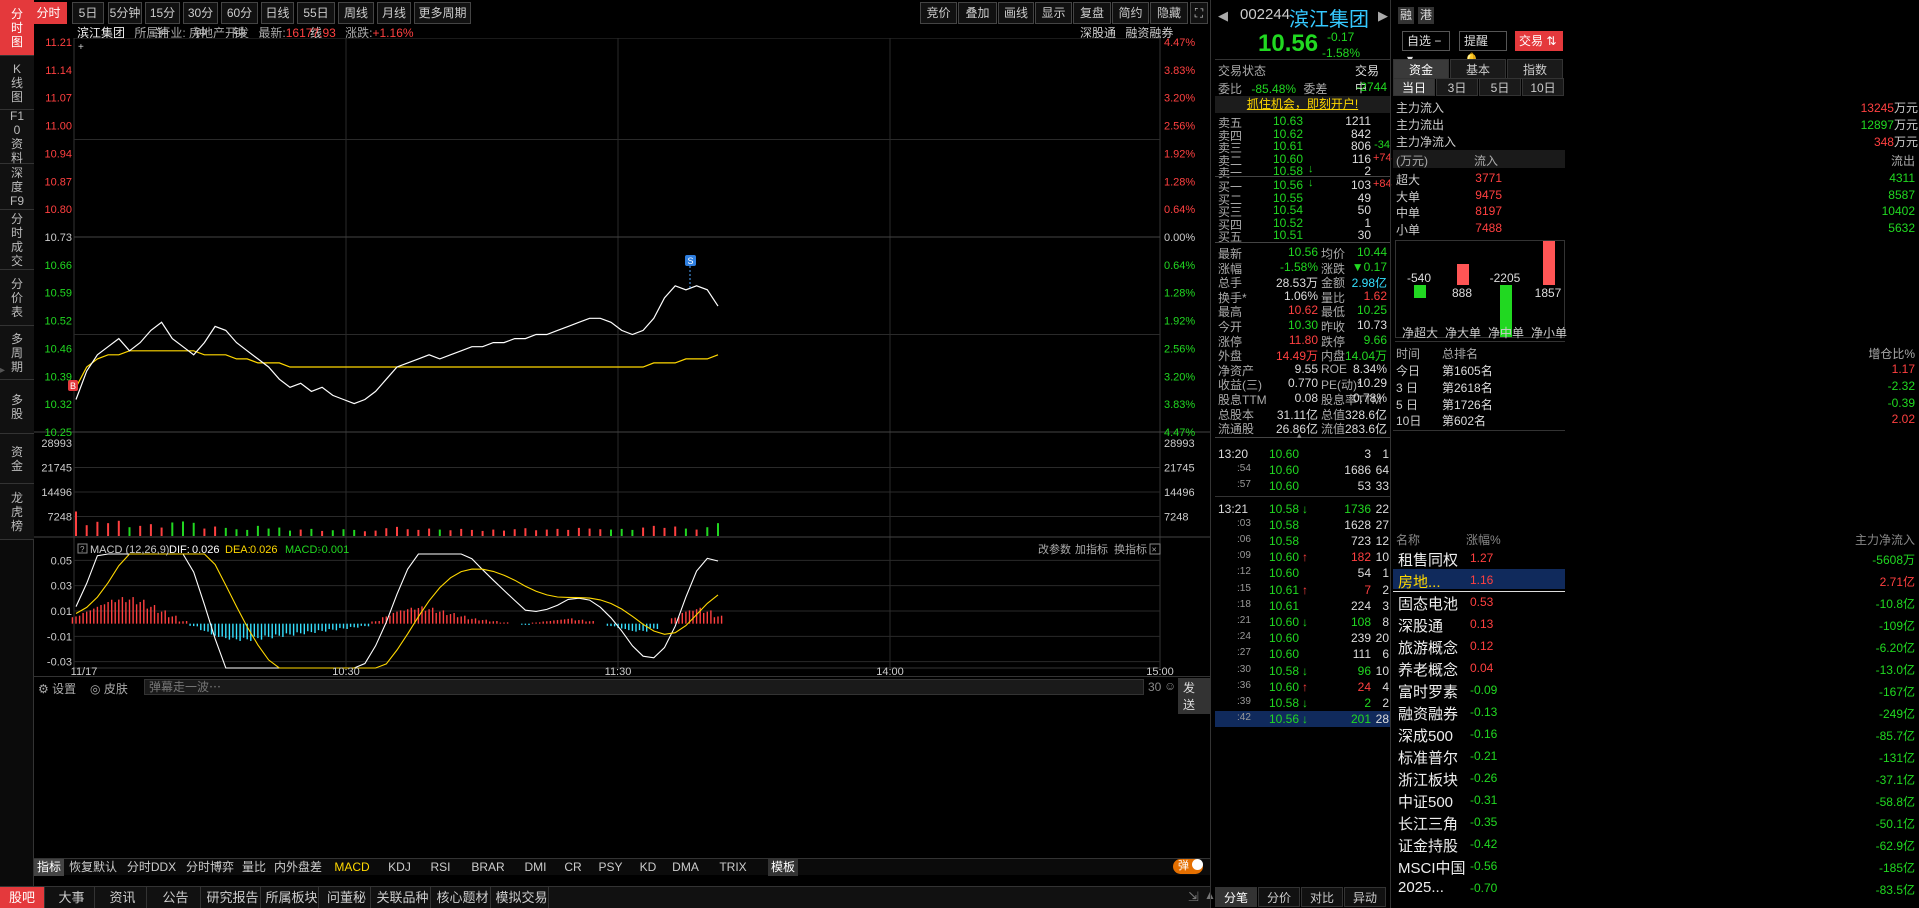 This screenshot has width=1919, height=908. What do you see at coordinates (316, 21) in the screenshot?
I see `period-55day-button: 55日线` at bounding box center [316, 21].